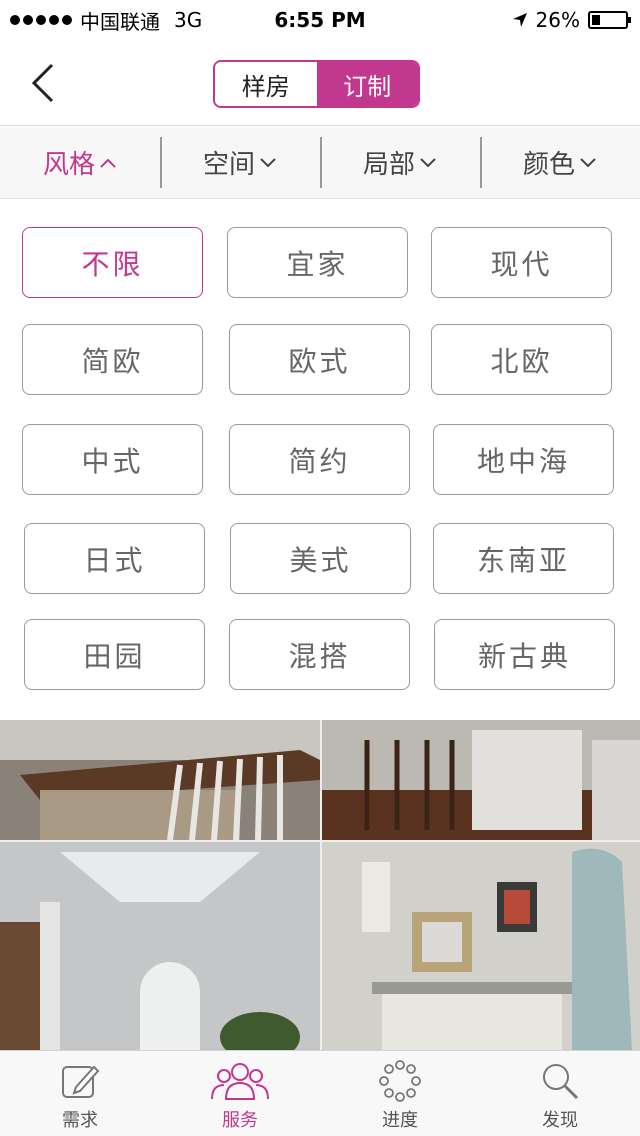  I want to click on style-option-unlimited: 不限, so click(112, 262).